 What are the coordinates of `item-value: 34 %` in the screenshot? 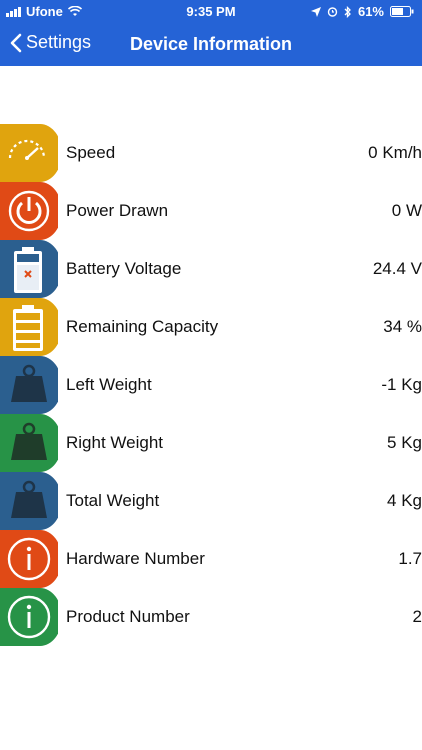 It's located at (402, 326).